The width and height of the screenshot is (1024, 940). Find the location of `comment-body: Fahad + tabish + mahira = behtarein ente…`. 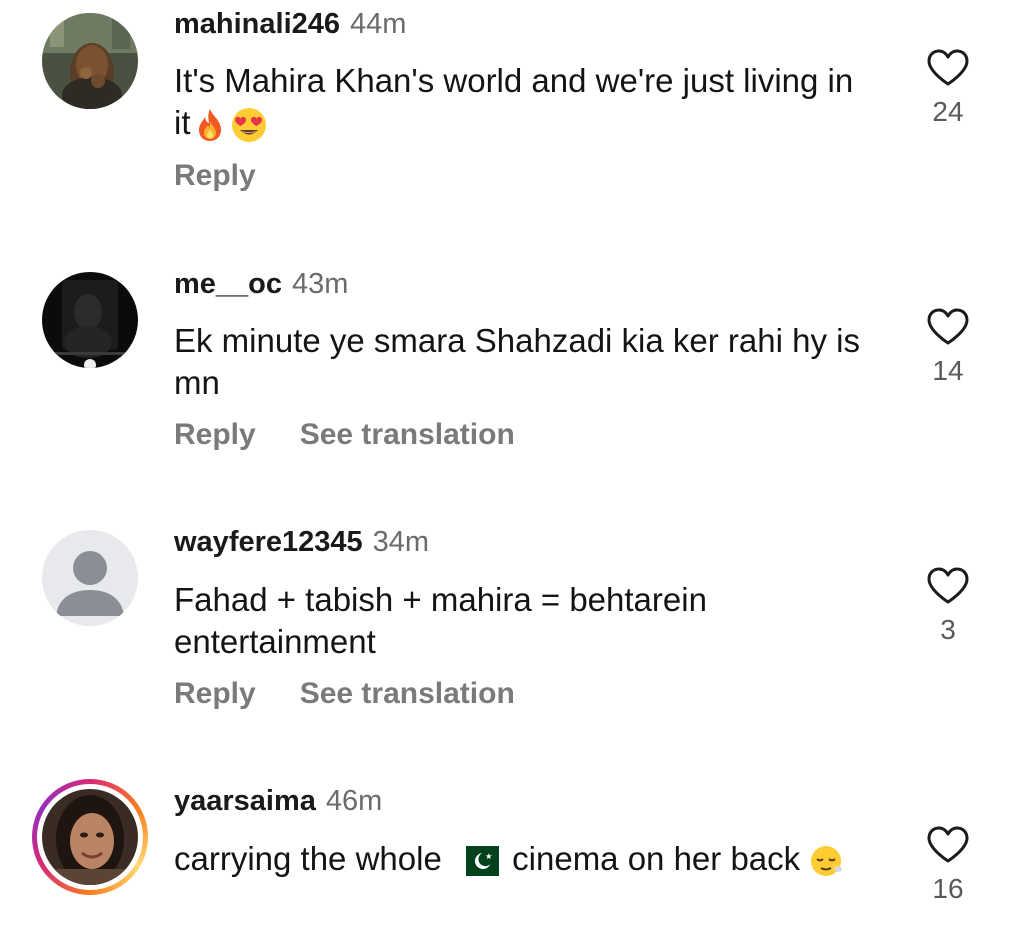

comment-body: Fahad + tabish + mahira = behtarein ente… is located at coordinates (440, 620).